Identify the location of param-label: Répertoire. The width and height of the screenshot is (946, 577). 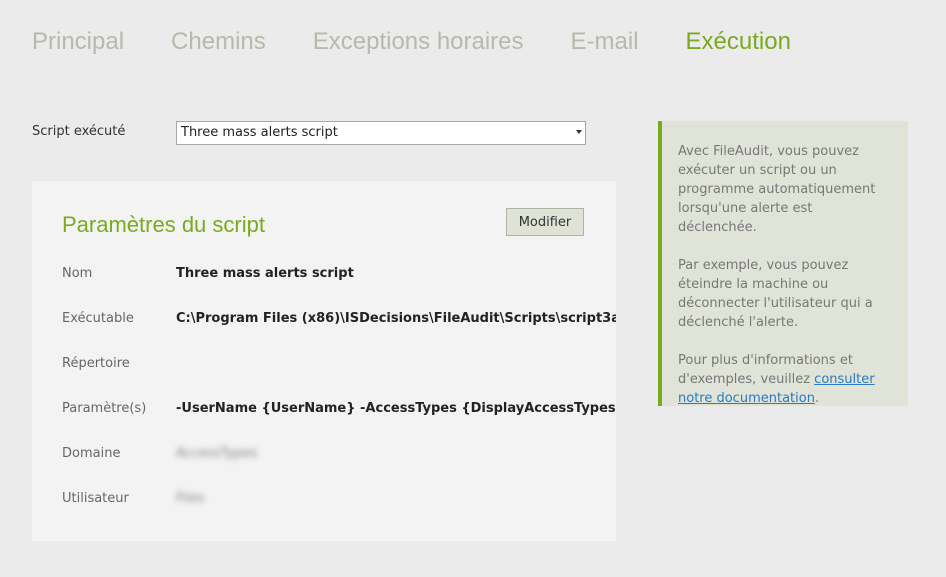
(96, 363).